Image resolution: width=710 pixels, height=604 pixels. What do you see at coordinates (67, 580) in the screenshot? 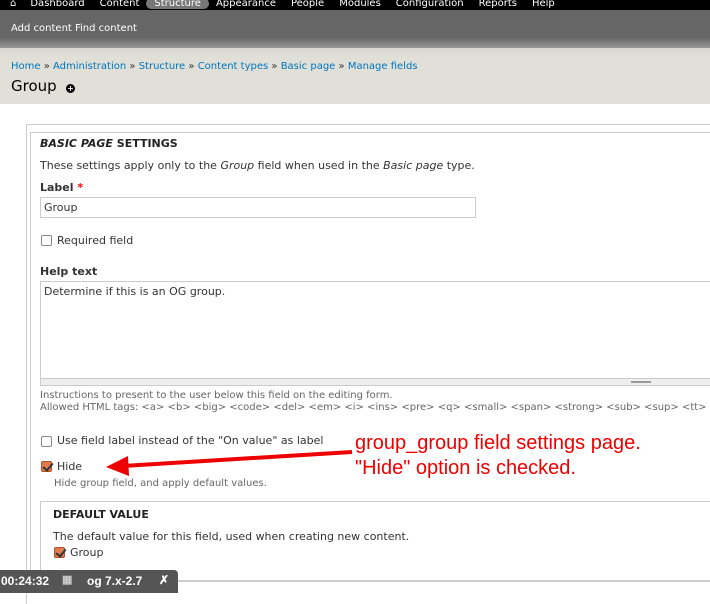
I see `qr-icon: ▦` at bounding box center [67, 580].